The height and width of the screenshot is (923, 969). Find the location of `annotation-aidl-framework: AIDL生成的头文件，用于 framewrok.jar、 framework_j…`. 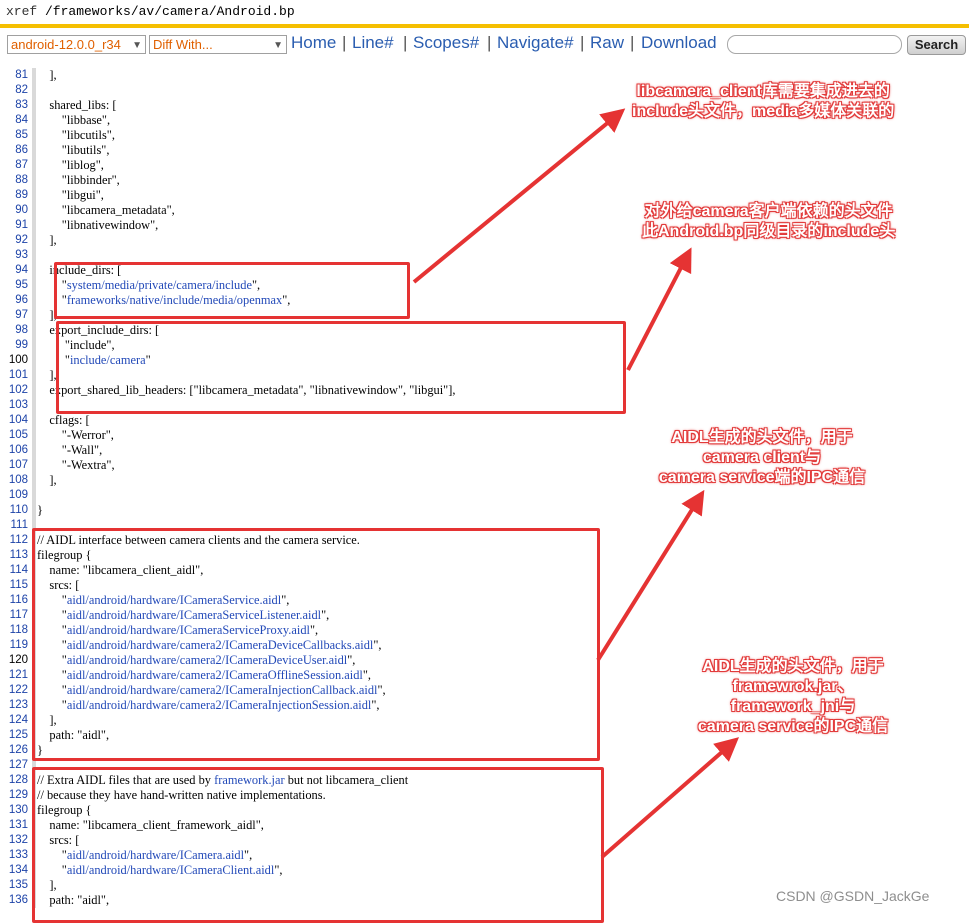

annotation-aidl-framework: AIDL生成的头文件，用于 framewrok.jar、 framework_j… is located at coordinates (793, 697).